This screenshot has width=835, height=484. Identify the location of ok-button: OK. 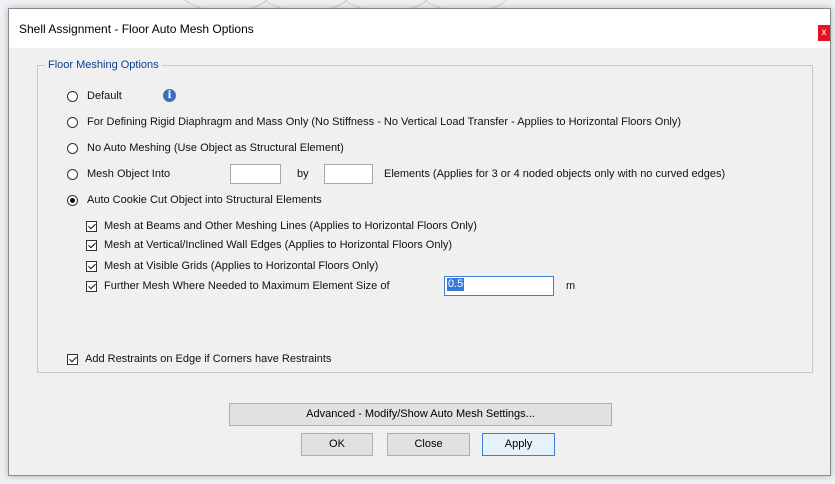
(337, 444).